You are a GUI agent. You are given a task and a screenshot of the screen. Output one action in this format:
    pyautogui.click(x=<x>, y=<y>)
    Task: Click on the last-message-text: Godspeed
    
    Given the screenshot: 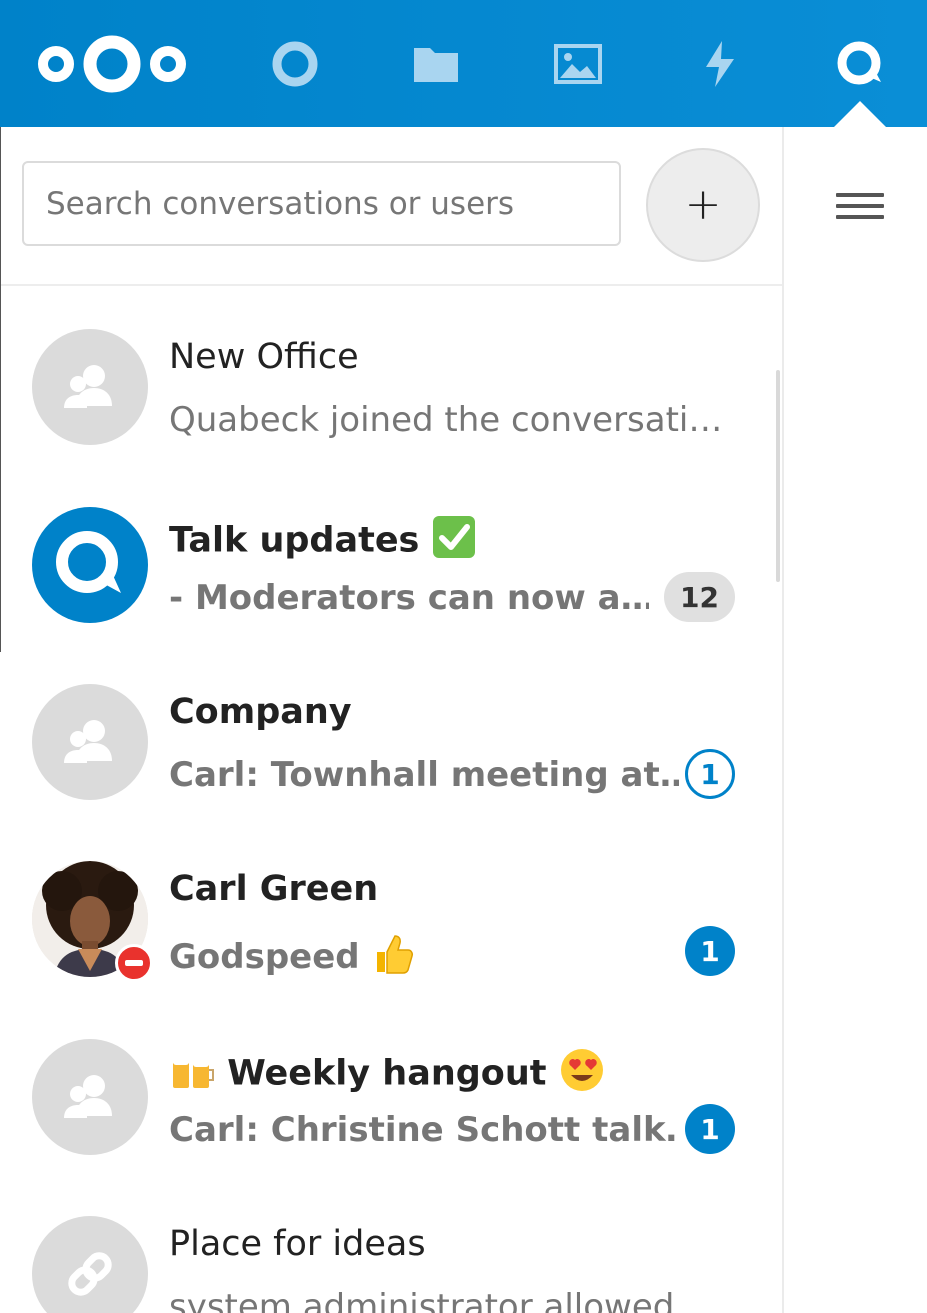 What is the action you would take?
    pyautogui.click(x=264, y=957)
    